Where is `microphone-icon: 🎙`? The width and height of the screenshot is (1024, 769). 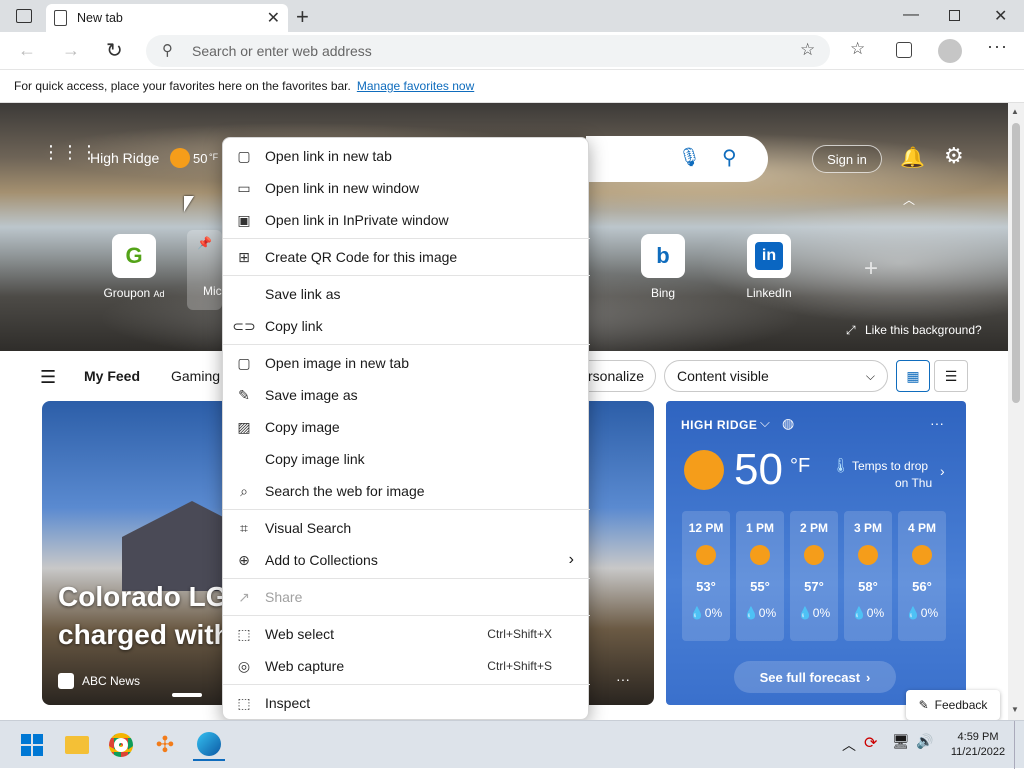
microphone-icon: 🎙 is located at coordinates (689, 157).